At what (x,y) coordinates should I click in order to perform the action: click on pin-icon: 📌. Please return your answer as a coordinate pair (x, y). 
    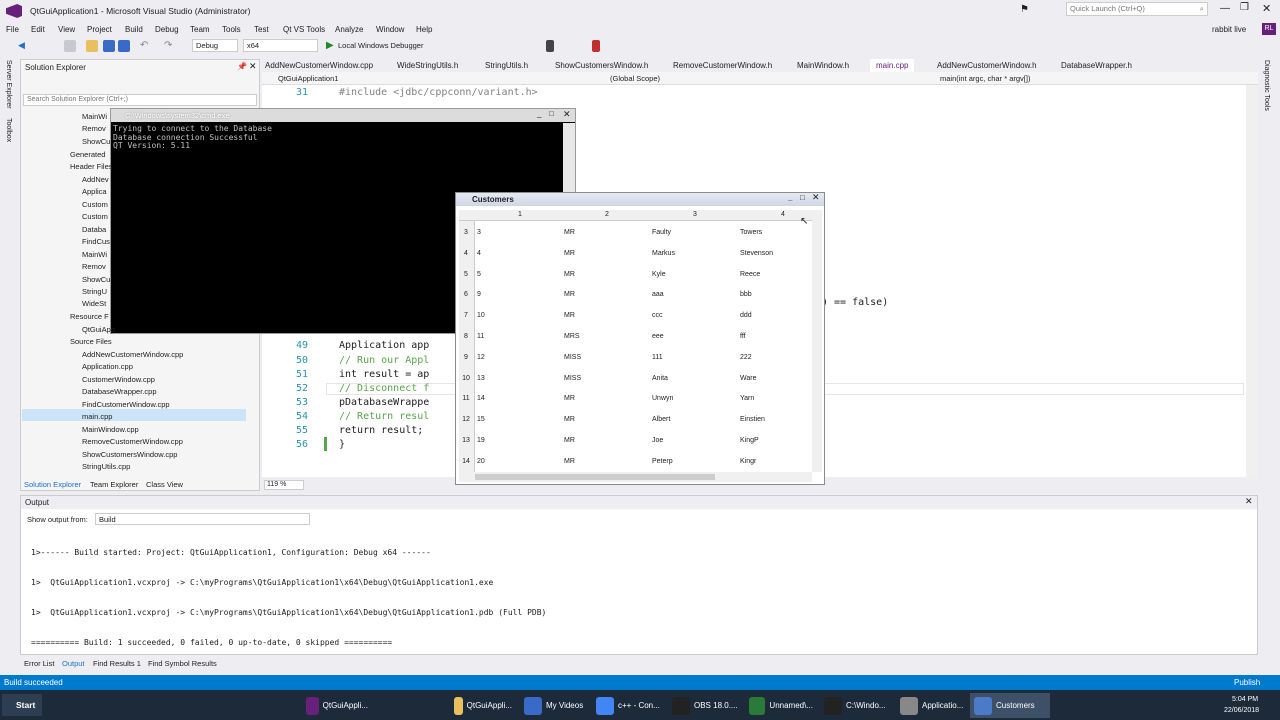
    Looking at the image, I should click on (242, 66).